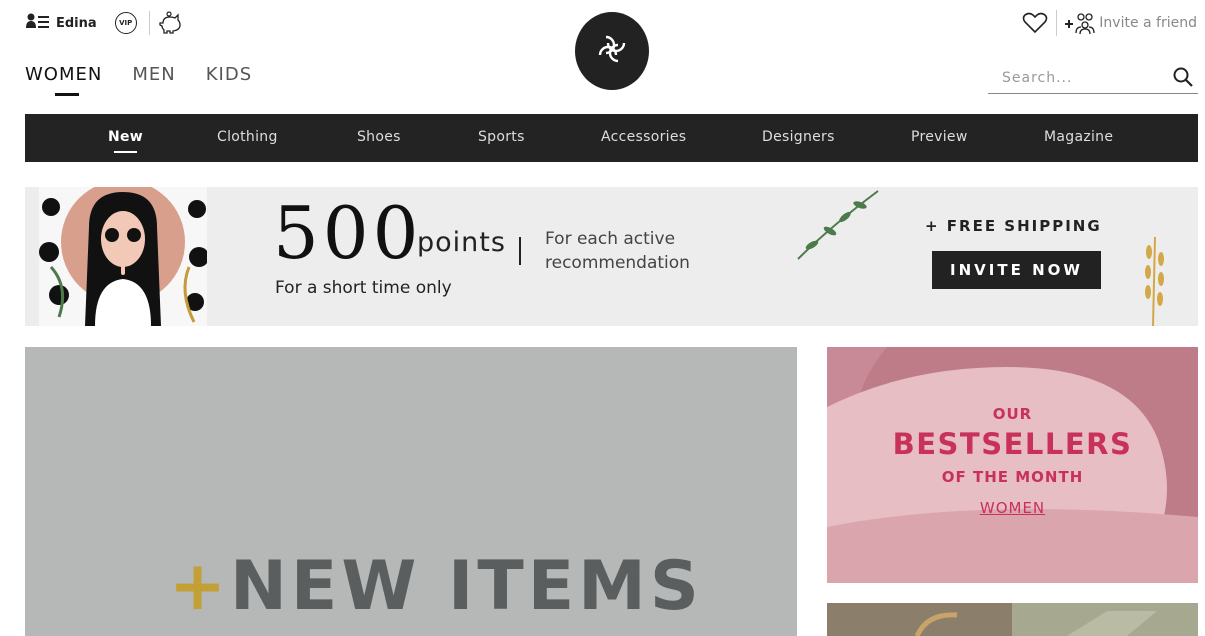 Image resolution: width=1205 pixels, height=636 pixels. Describe the element at coordinates (1078, 137) in the screenshot. I see `nav-magazine: Magazine` at that location.